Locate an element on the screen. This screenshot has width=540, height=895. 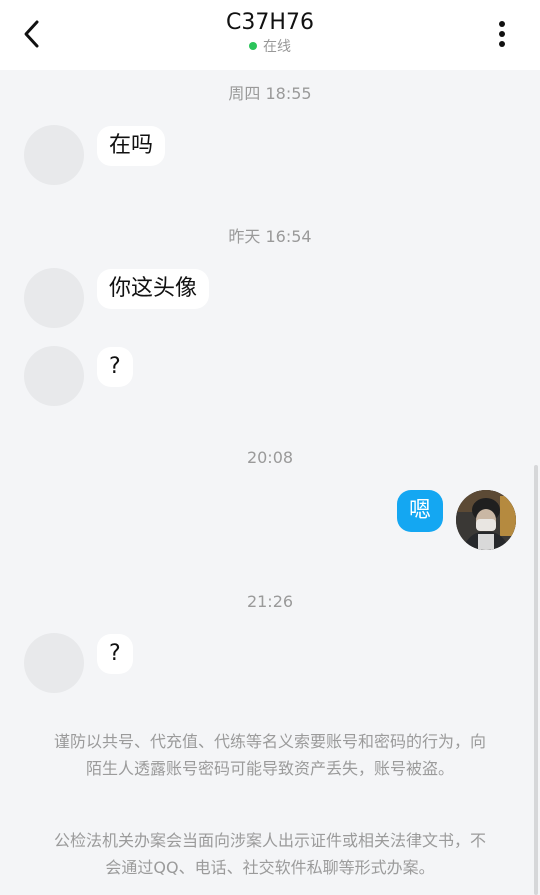
more-vertical-icon is located at coordinates (502, 34).